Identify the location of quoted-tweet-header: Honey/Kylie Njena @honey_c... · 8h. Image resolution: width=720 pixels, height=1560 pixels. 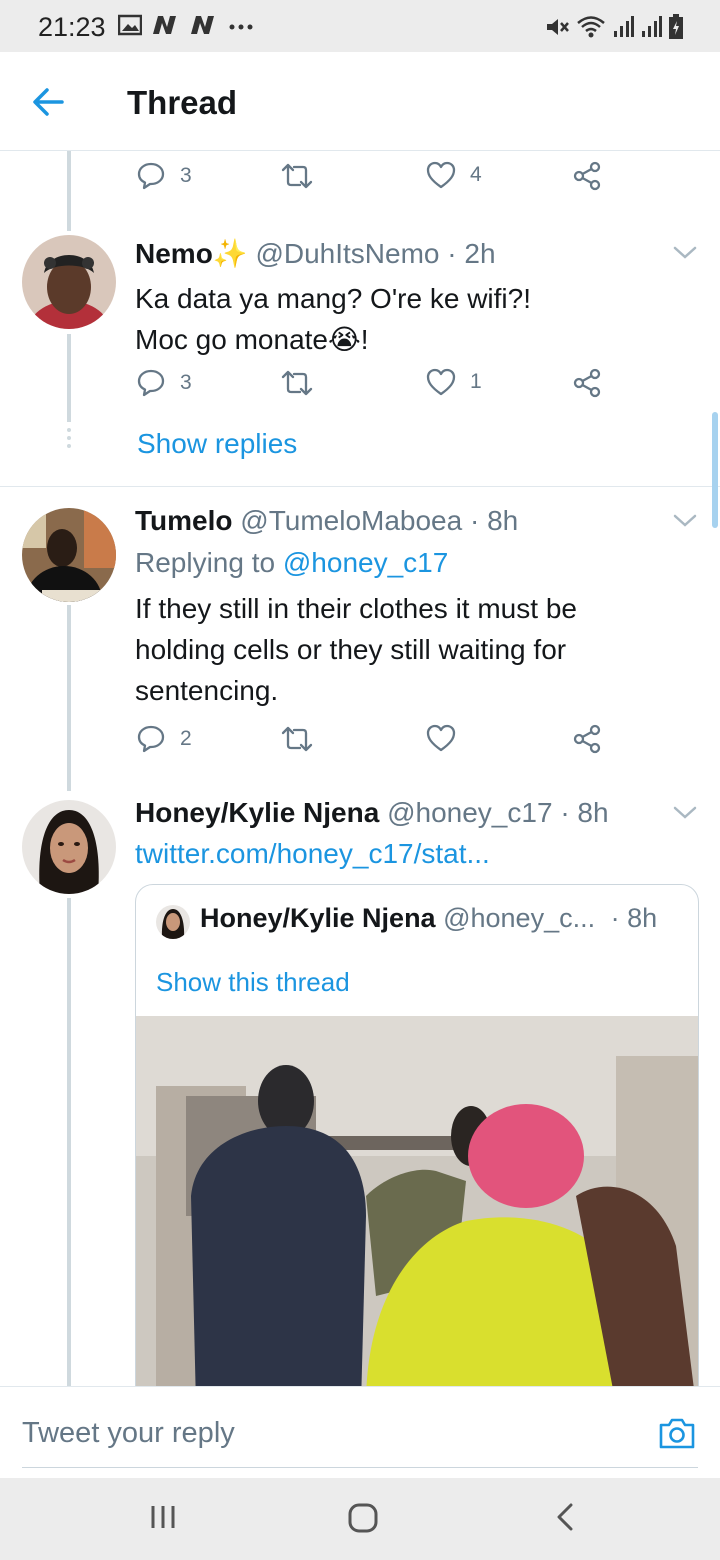
(428, 918).